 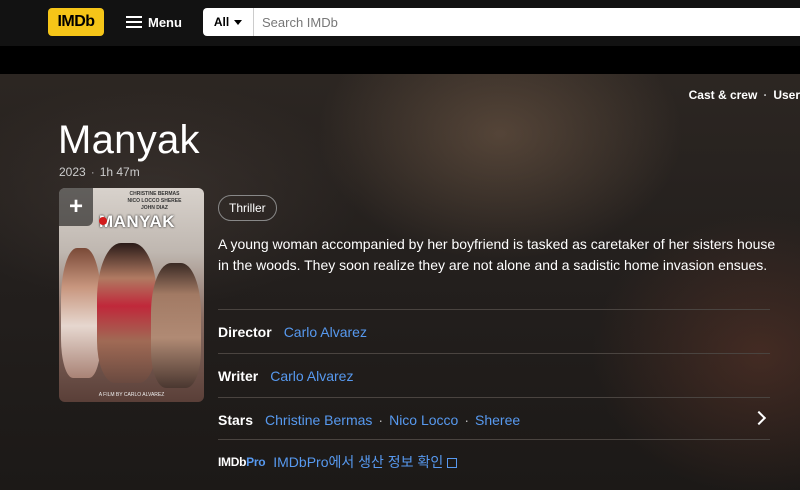 What do you see at coordinates (72, 172) in the screenshot?
I see `release-year: 2023` at bounding box center [72, 172].